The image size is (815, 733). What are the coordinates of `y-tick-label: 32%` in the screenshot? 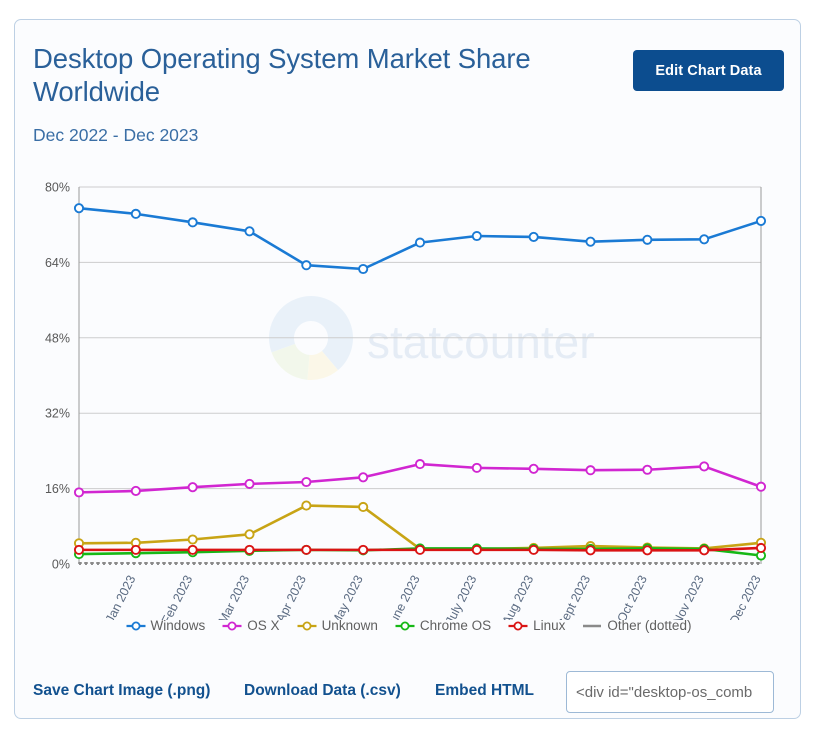 It's located at (57, 414).